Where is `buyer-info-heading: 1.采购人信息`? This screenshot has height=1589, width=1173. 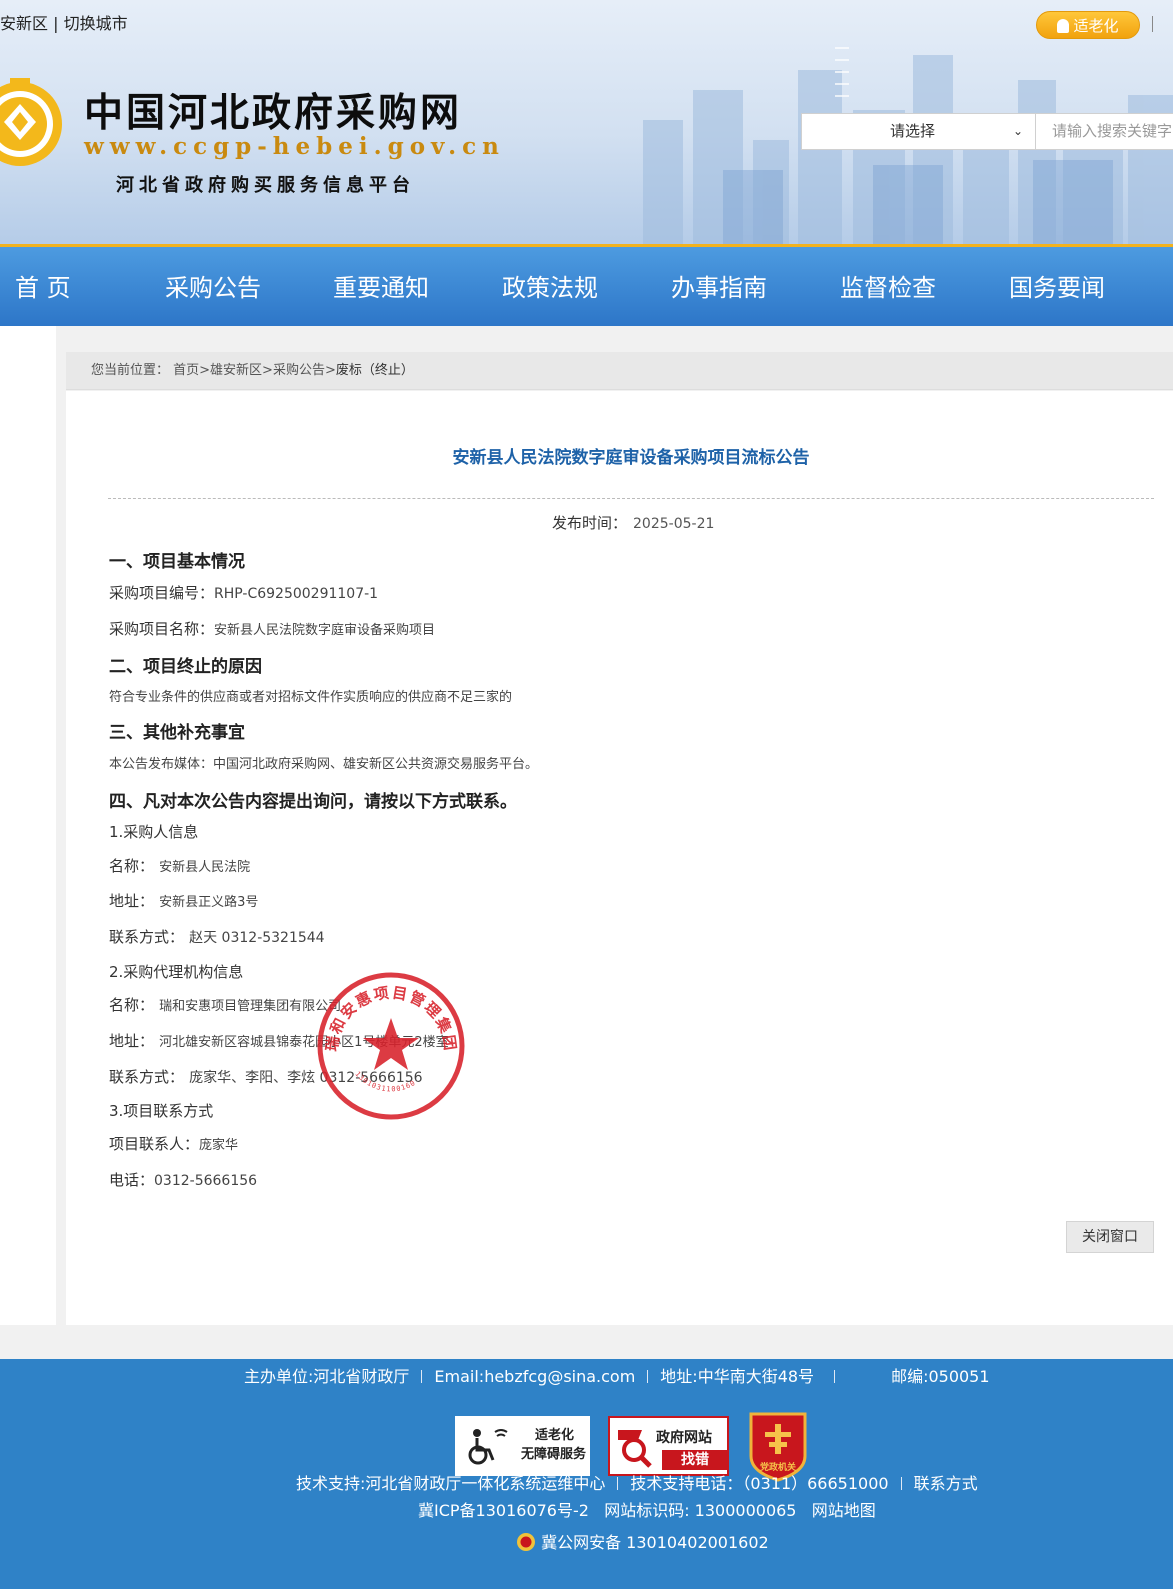 buyer-info-heading: 1.采购人信息 is located at coordinates (154, 832).